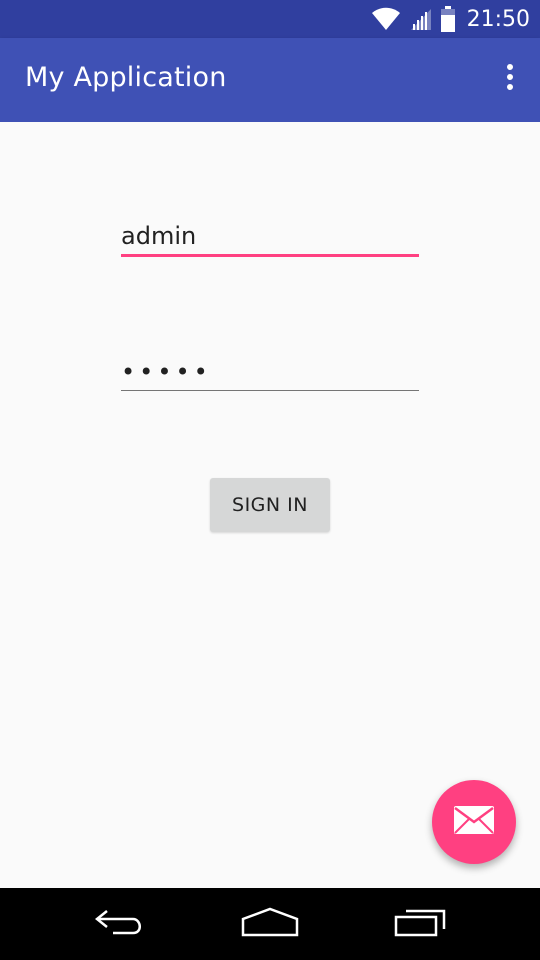 This screenshot has width=540, height=960. I want to click on recents-button, so click(420, 924).